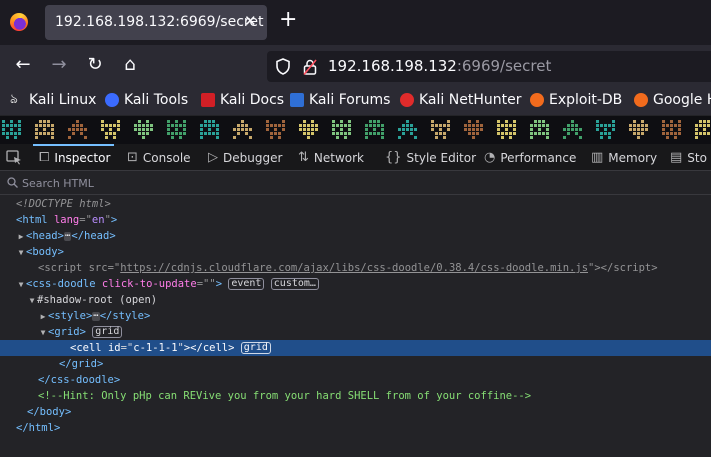 The height and width of the screenshot is (457, 711). I want to click on tree-node-html: <html lang="en">, so click(355, 220).